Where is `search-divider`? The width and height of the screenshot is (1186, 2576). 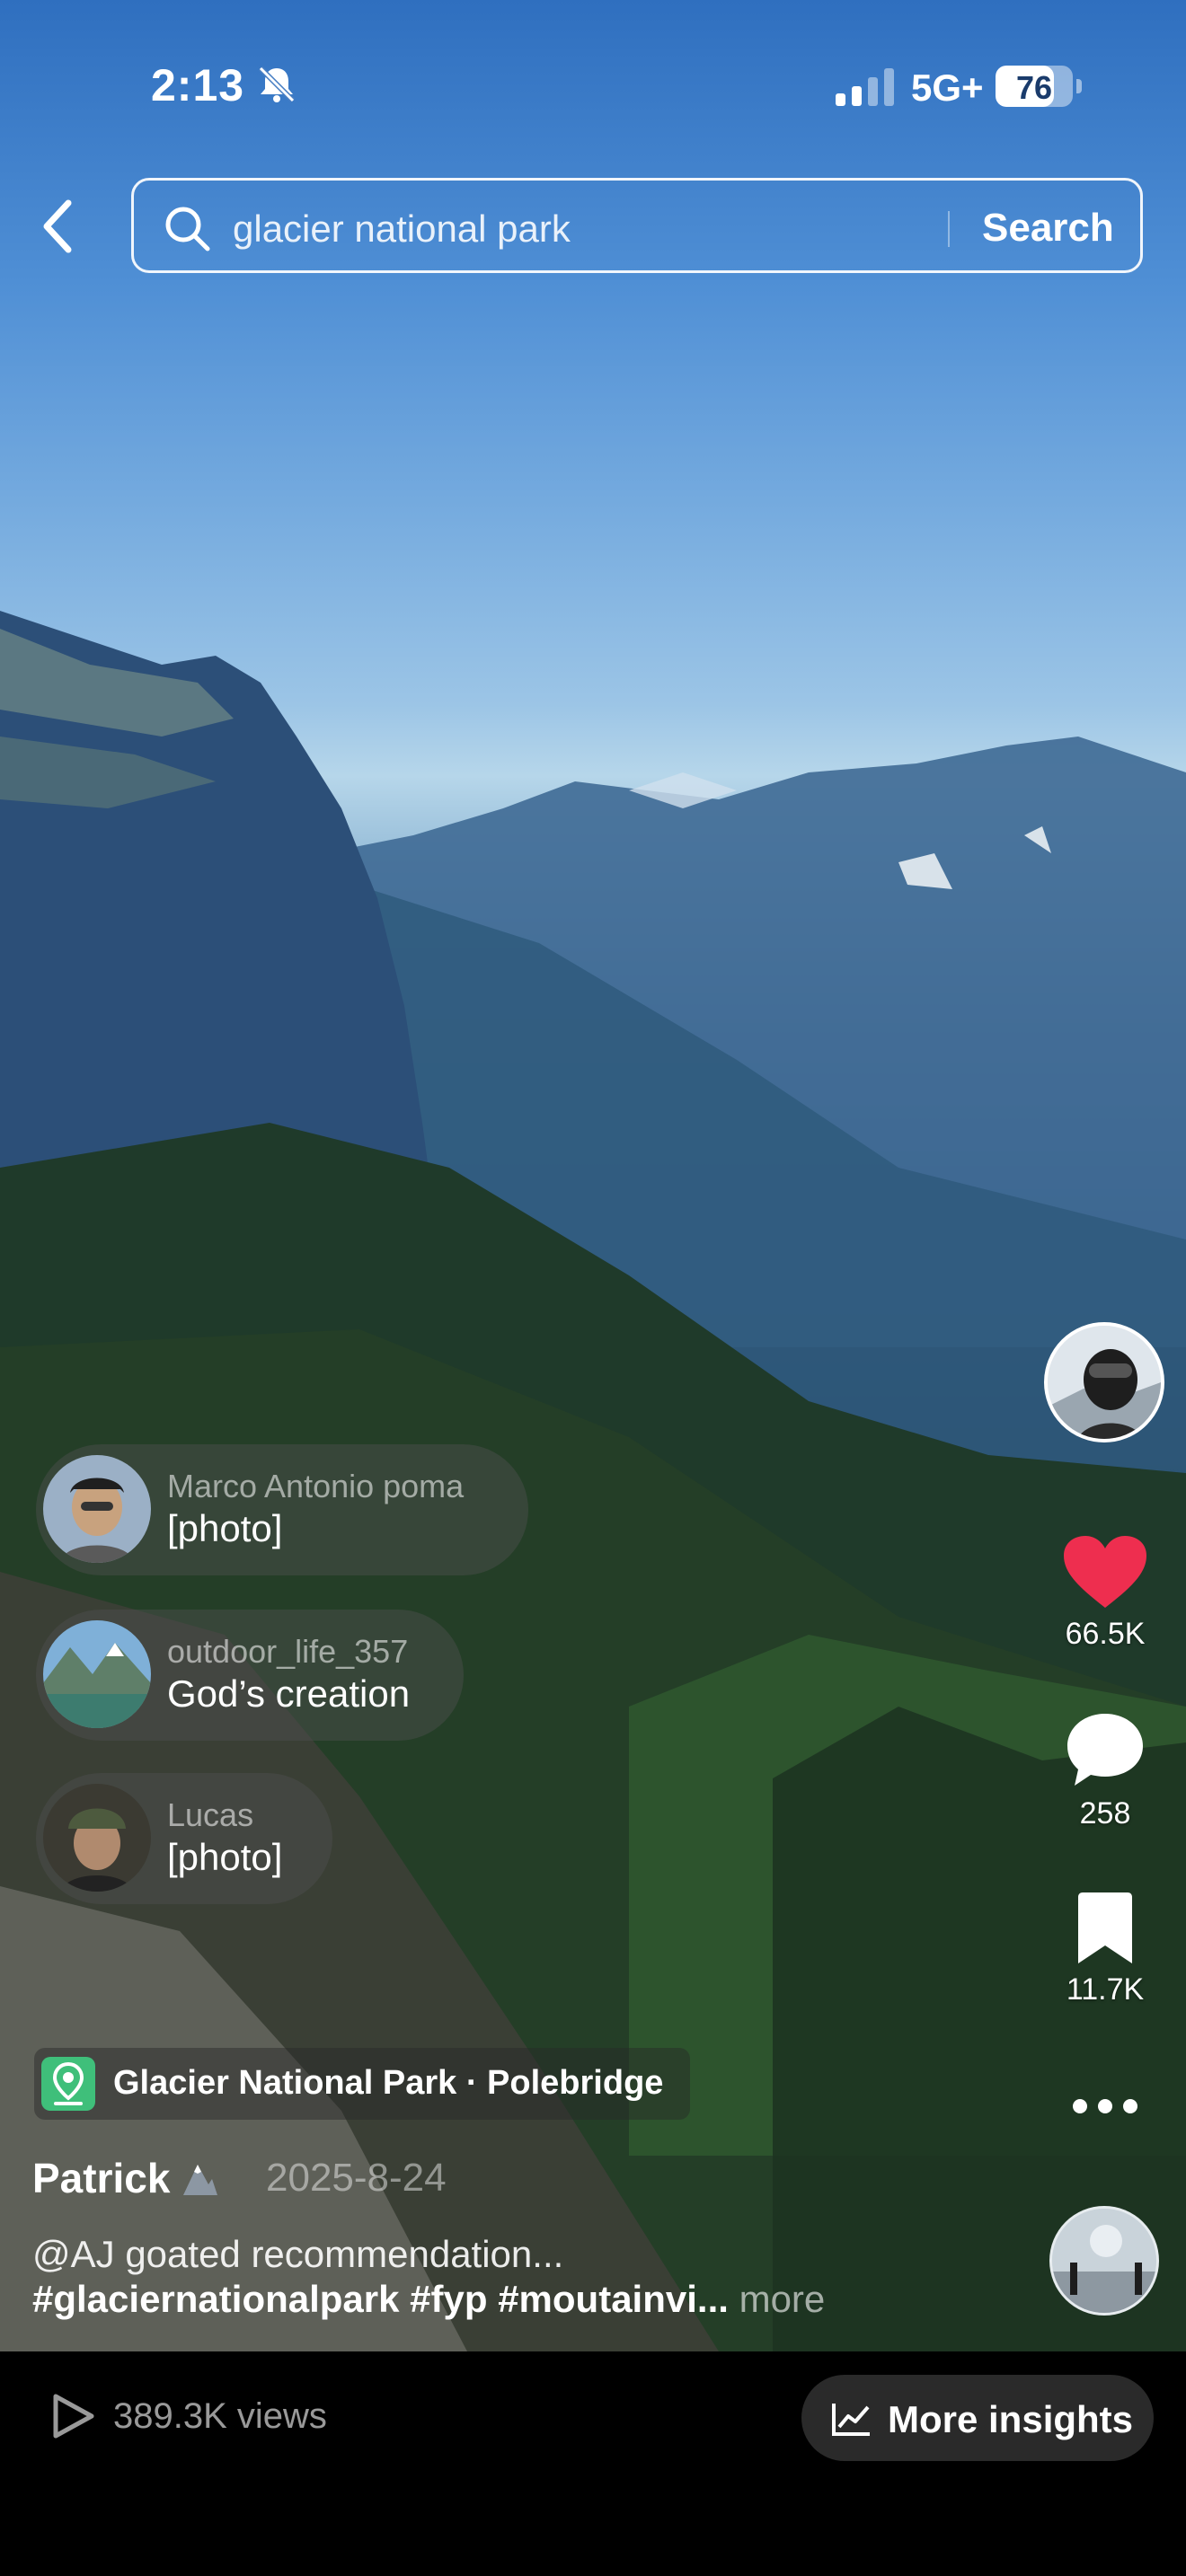
search-divider is located at coordinates (949, 229).